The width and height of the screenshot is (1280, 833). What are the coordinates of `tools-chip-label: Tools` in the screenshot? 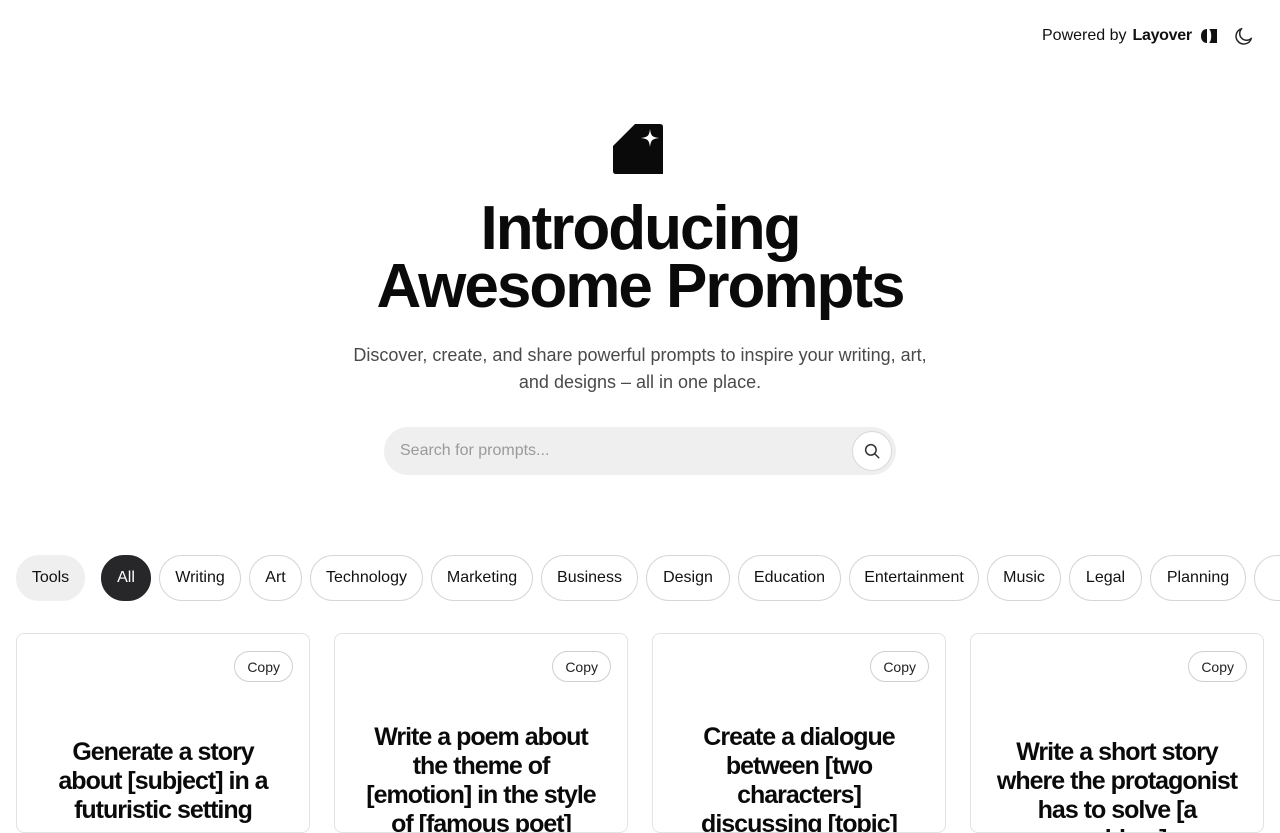 It's located at (50, 577).